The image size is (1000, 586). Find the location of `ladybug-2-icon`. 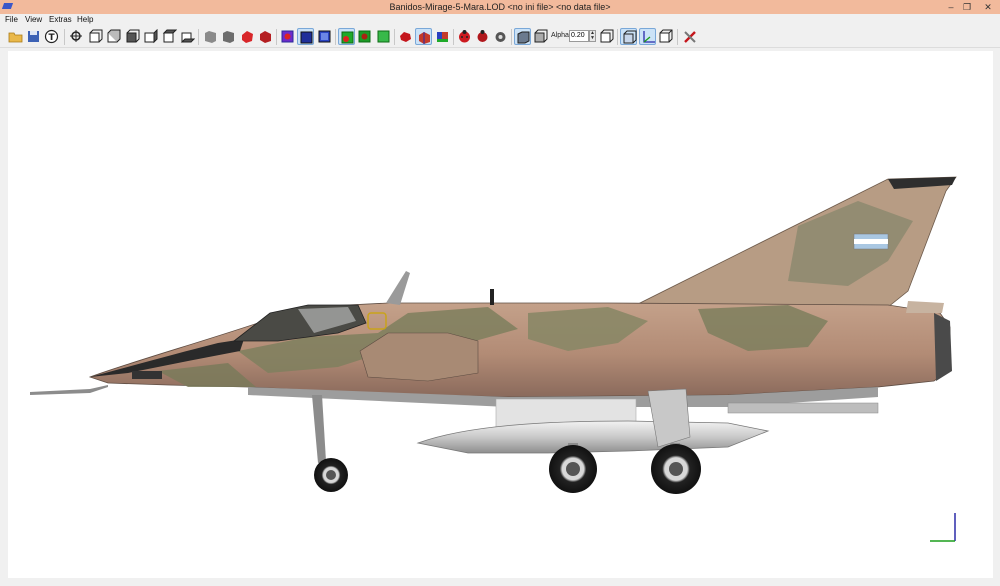

ladybug-2-icon is located at coordinates (482, 36).